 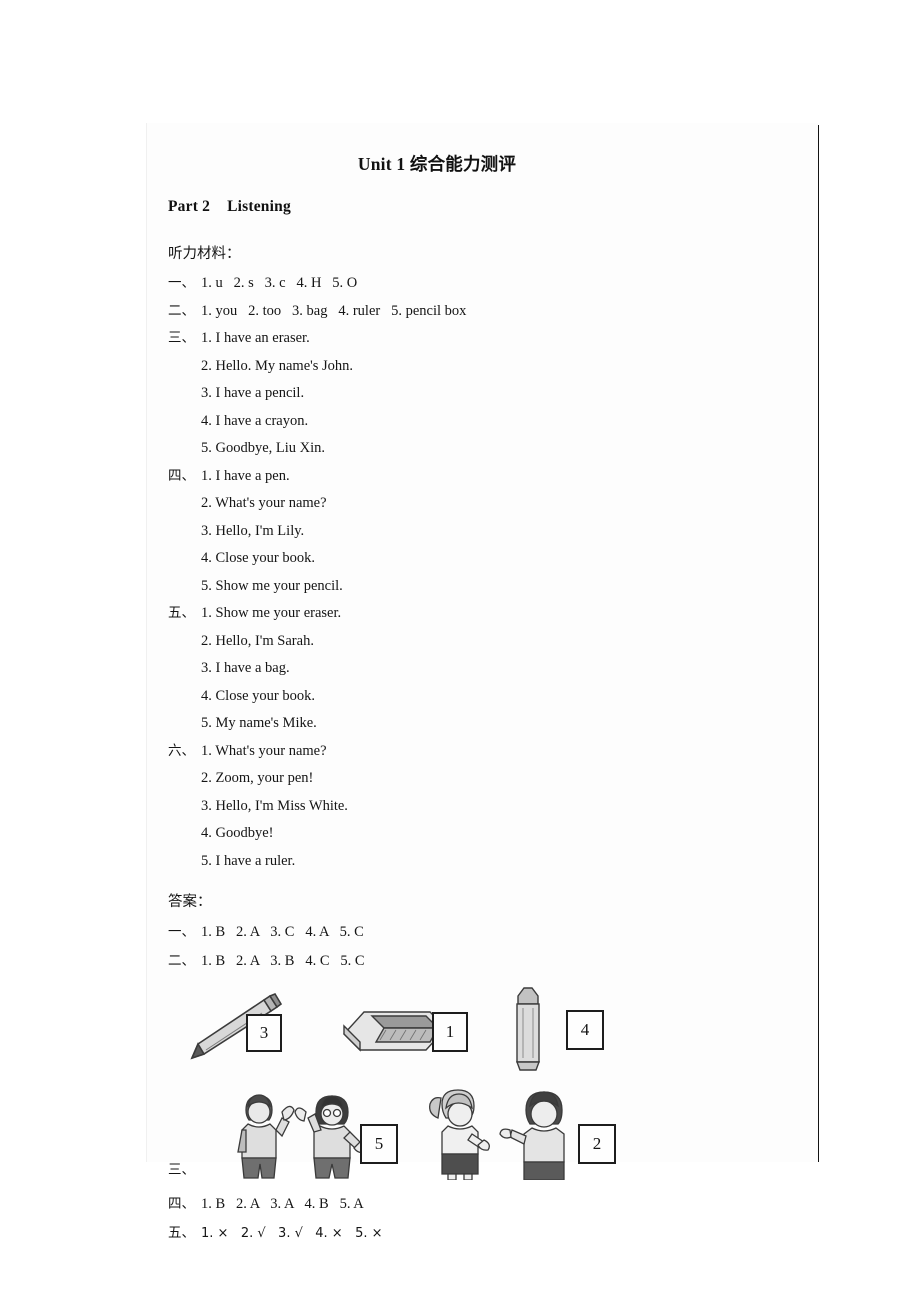 I want to click on picture-children-waving: 5, so click(x=307, y=1132).